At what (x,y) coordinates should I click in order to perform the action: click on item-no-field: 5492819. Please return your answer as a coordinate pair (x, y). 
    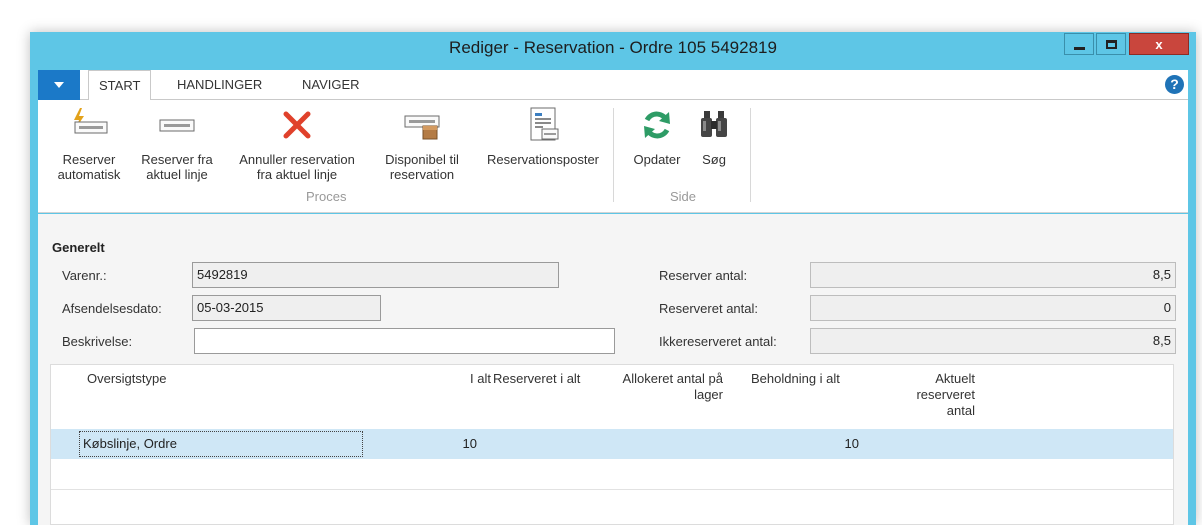
    Looking at the image, I should click on (375, 275).